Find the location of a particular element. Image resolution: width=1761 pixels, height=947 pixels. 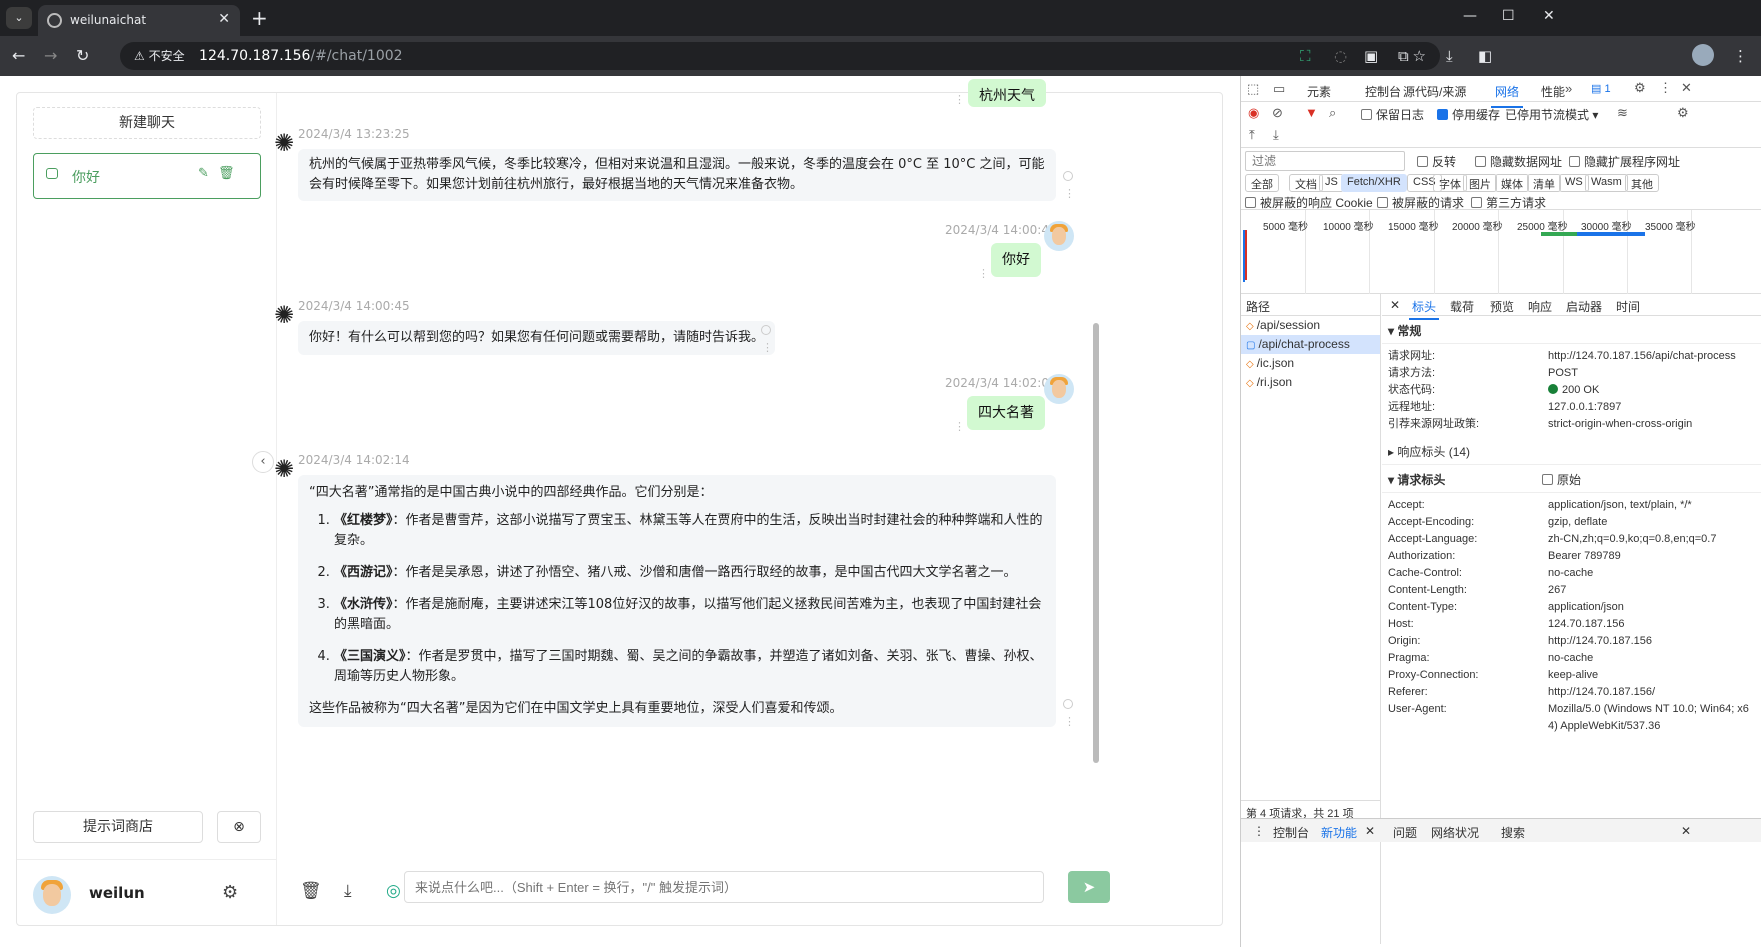

extension-icon: ⛶ is located at coordinates (1305, 56).